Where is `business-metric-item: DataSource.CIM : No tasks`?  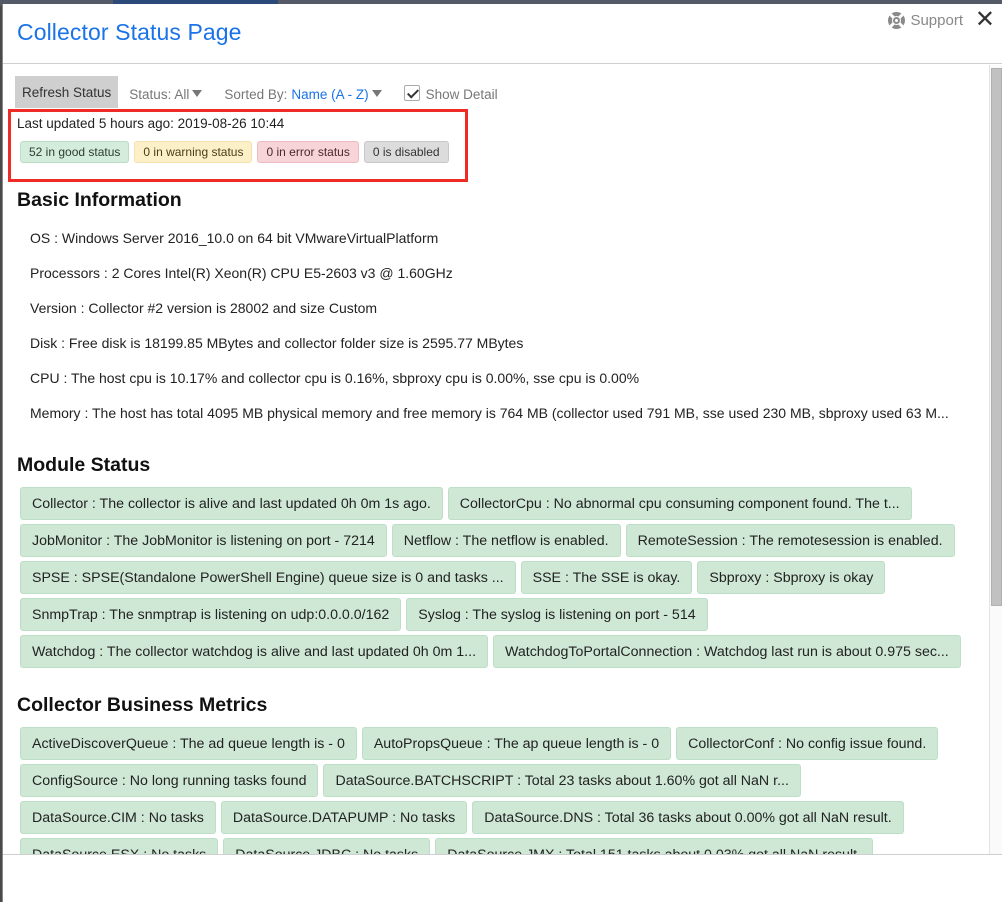 business-metric-item: DataSource.CIM : No tasks is located at coordinates (118, 817).